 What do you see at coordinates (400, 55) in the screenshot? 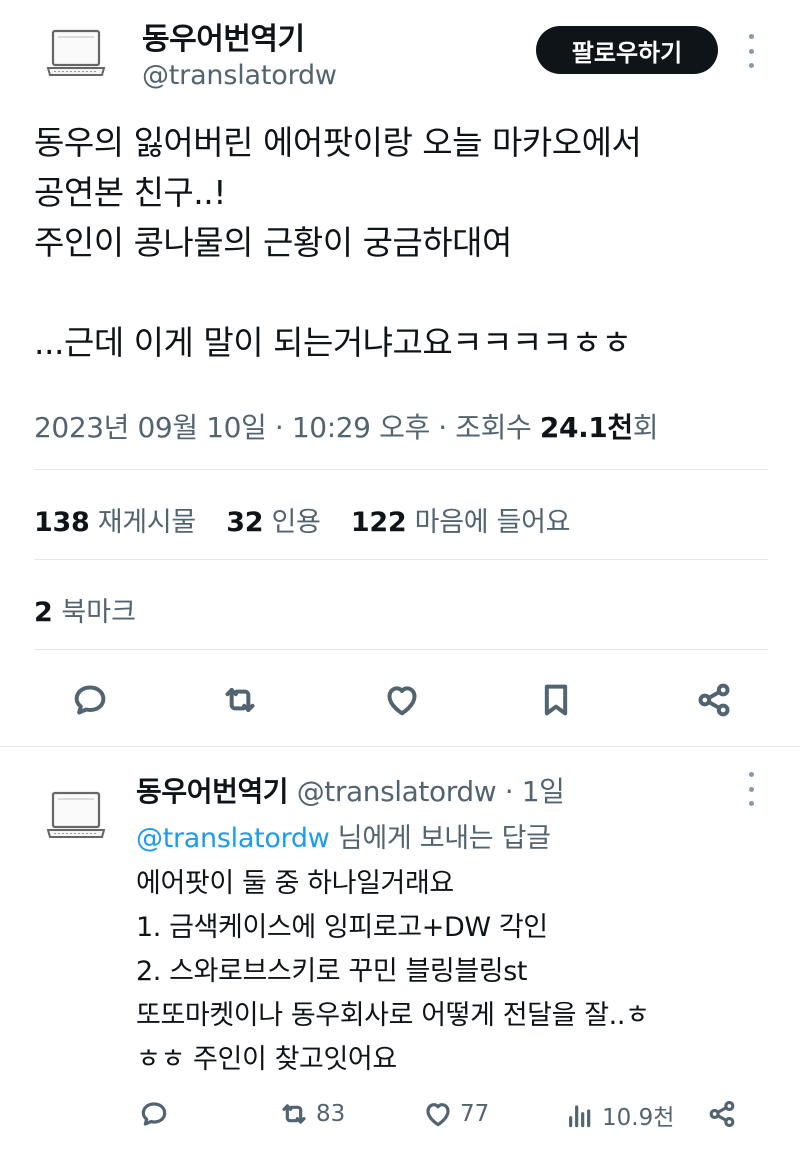
I see `tweet-header: 동우어번역기 @translatordw 팔로우하기` at bounding box center [400, 55].